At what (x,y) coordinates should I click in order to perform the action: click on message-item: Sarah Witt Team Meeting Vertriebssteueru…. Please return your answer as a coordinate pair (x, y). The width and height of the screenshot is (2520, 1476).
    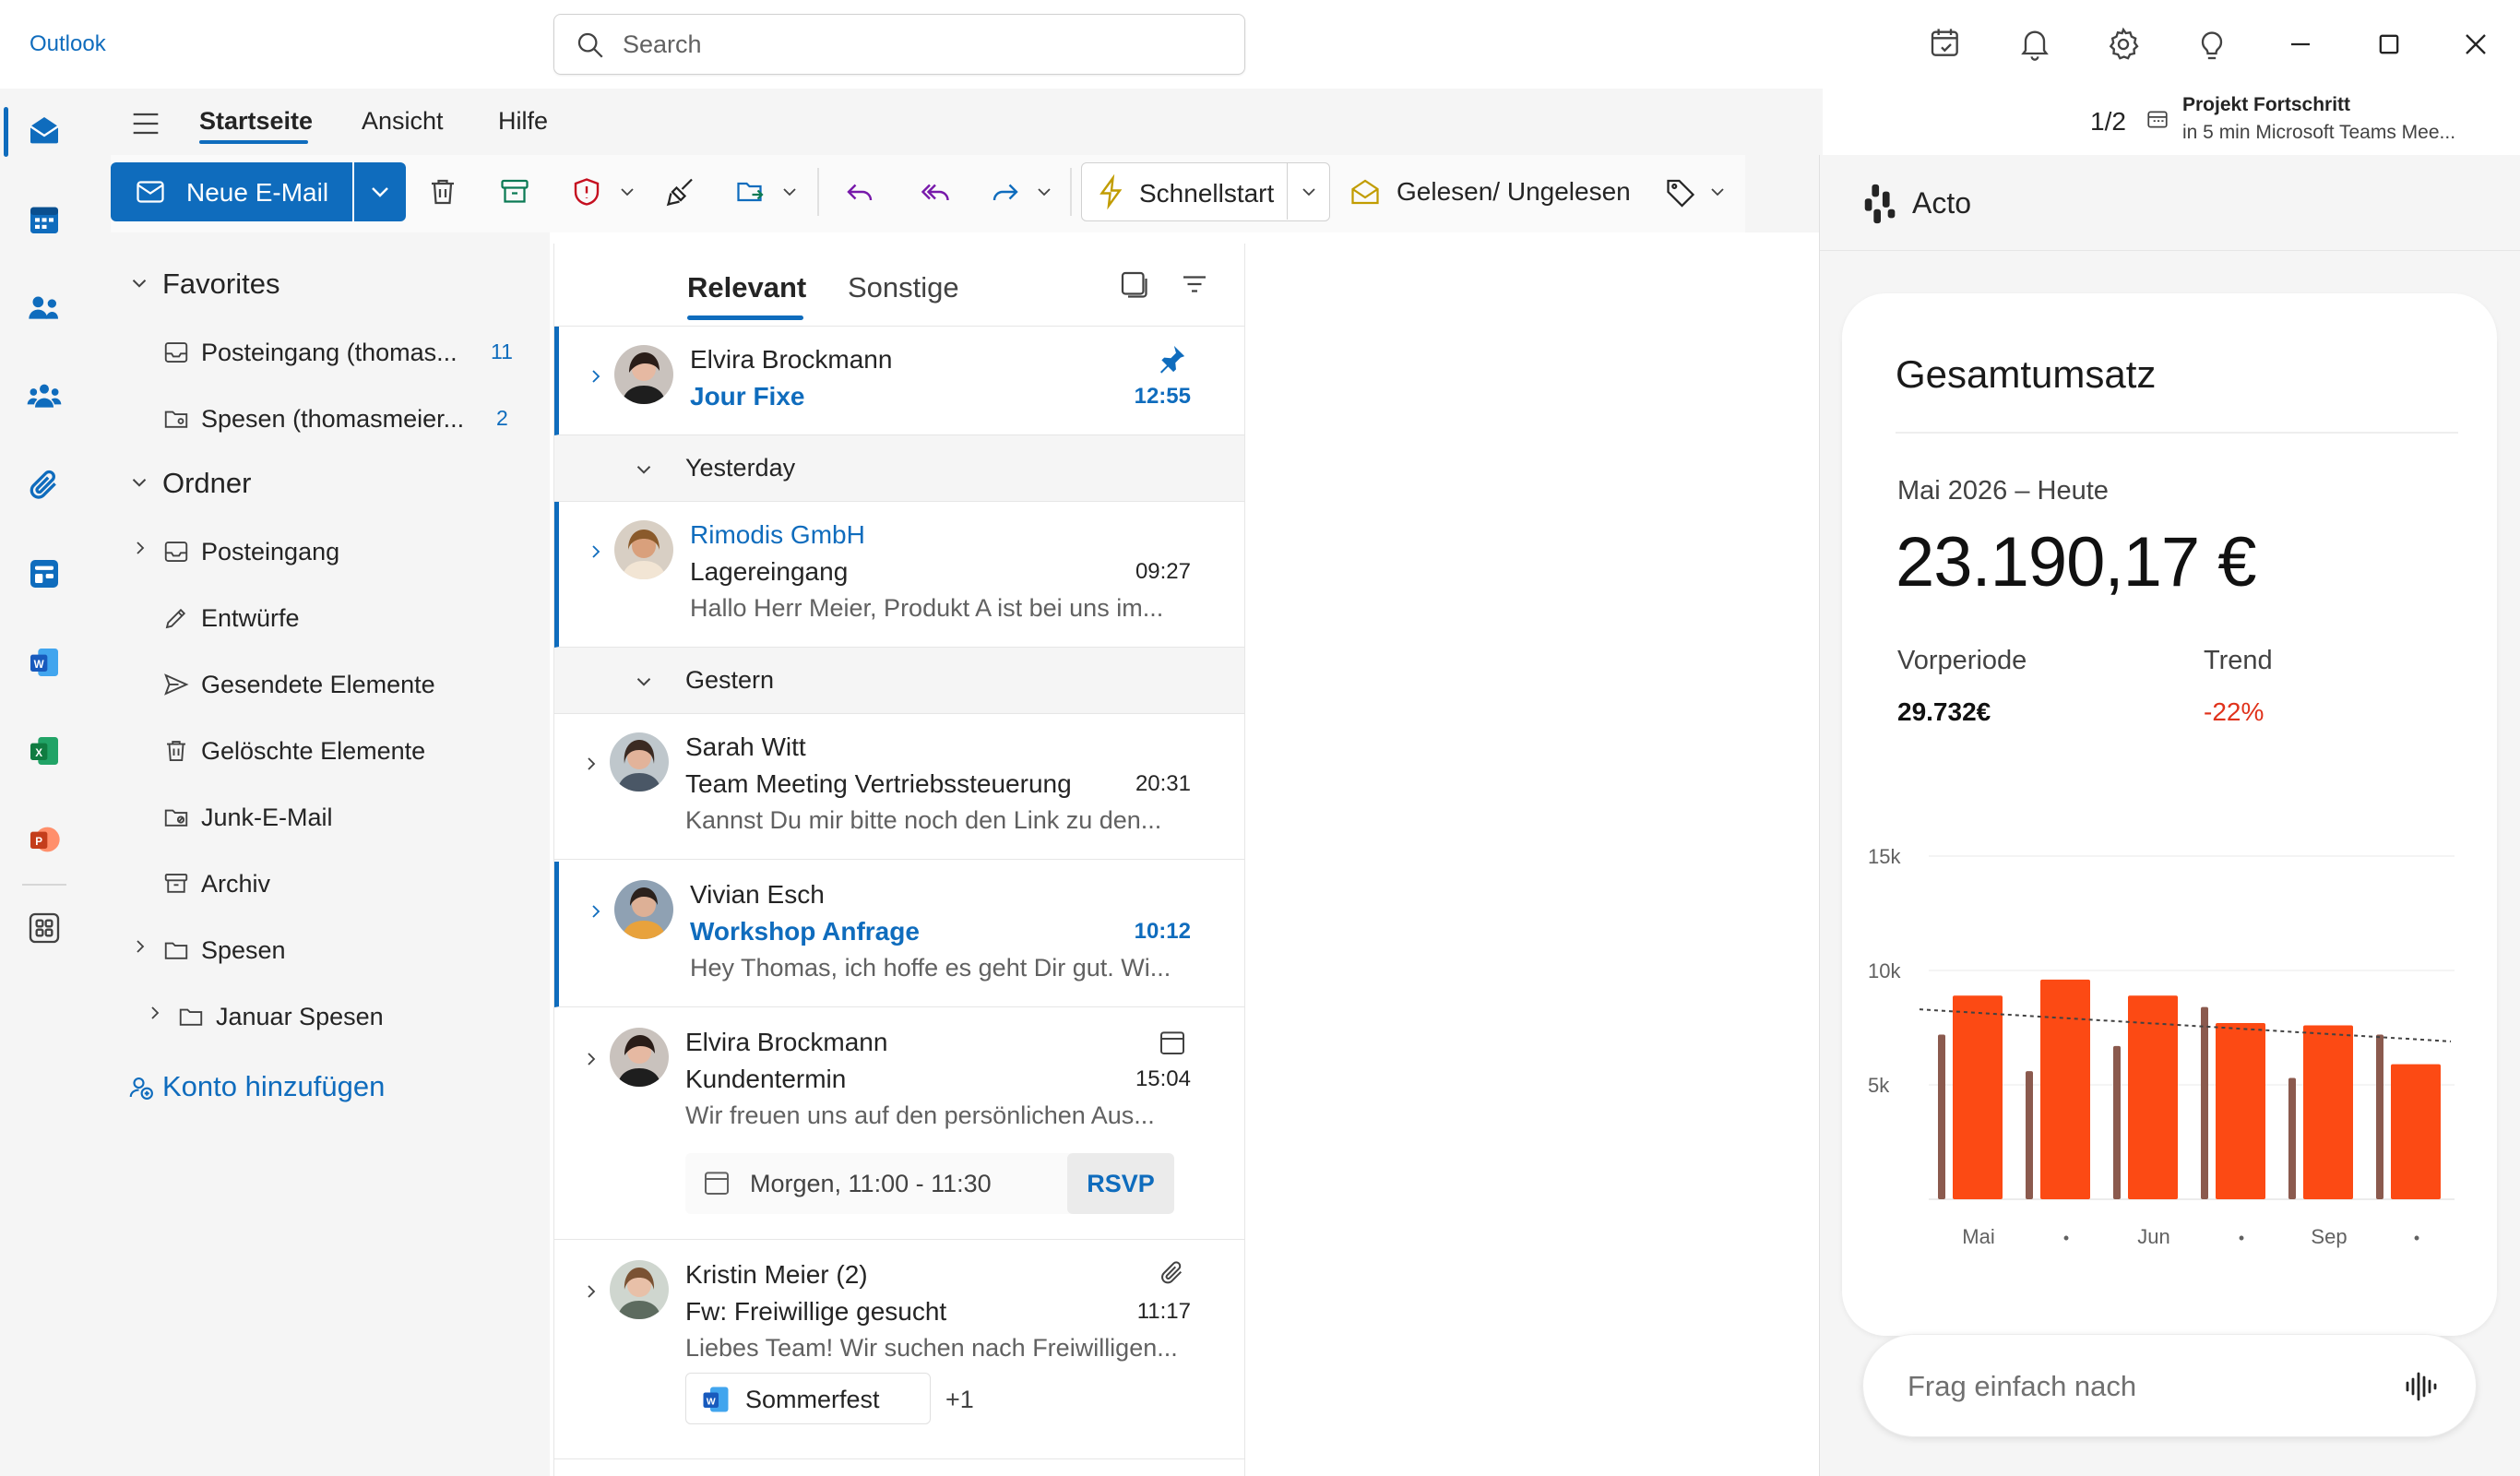
    Looking at the image, I should click on (899, 787).